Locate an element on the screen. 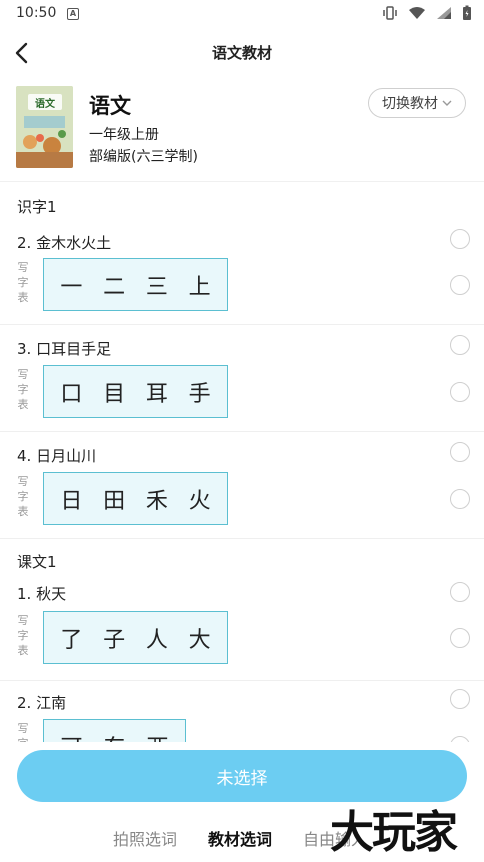 The height and width of the screenshot is (862, 484). lesson-title: 2. 金木水火土 is located at coordinates (64, 243).